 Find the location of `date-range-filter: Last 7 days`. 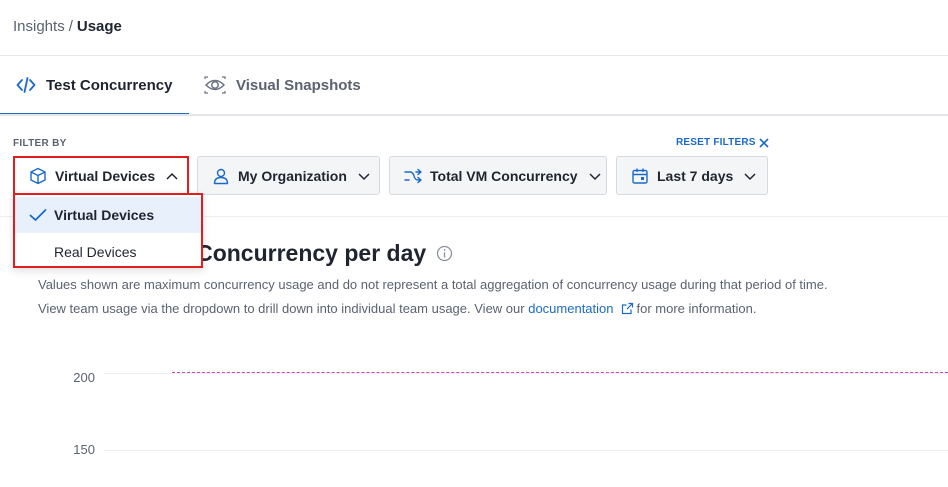

date-range-filter: Last 7 days is located at coordinates (692, 175).